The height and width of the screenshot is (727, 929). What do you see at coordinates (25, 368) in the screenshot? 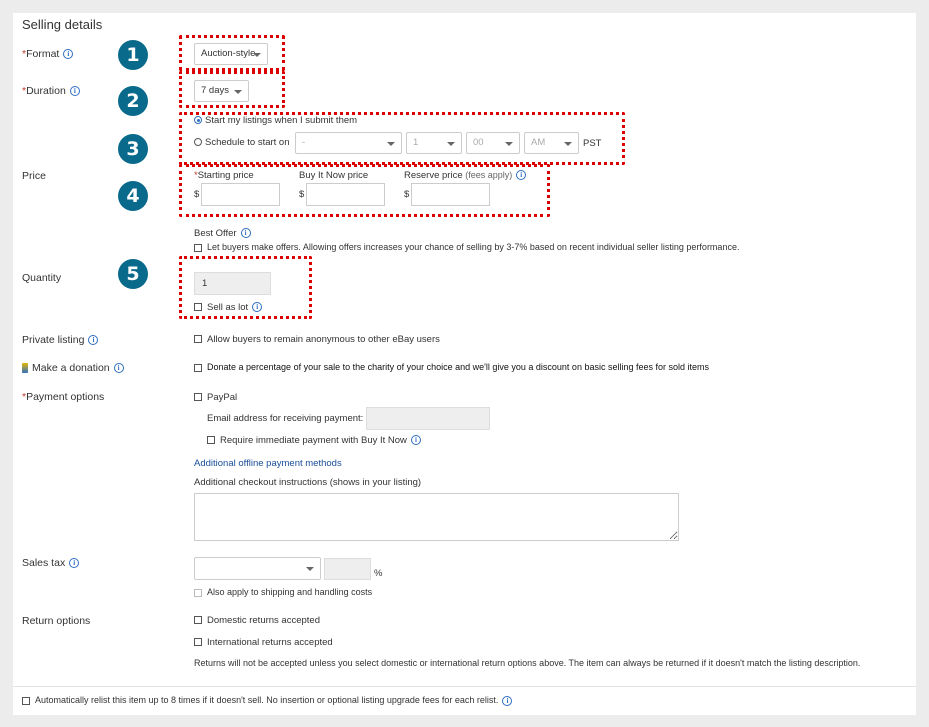
I see `charity-ribbon-icon` at bounding box center [25, 368].